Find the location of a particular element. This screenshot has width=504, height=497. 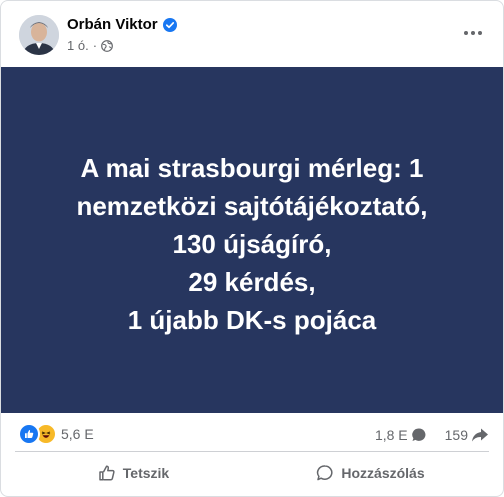

share-arrow-icon is located at coordinates (480, 435).